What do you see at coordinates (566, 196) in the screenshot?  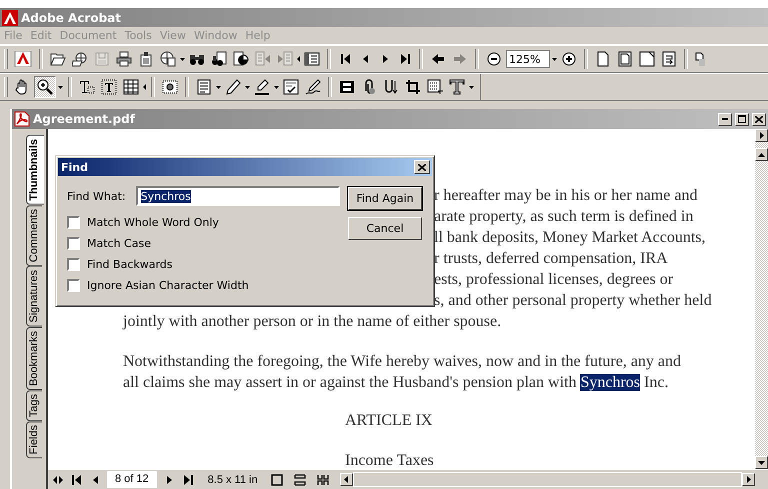 I see `document-text-line: r hereafter may be in his or her name and` at bounding box center [566, 196].